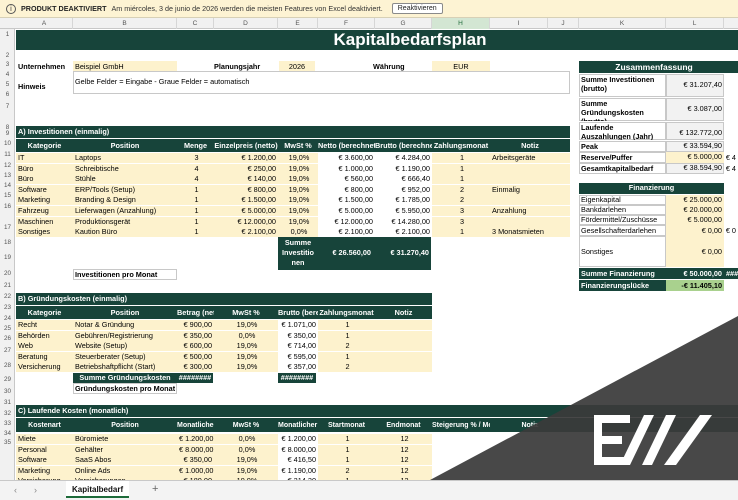 The image size is (738, 500). Describe the element at coordinates (155, 489) in the screenshot. I see `add-sheet-button: +` at that location.